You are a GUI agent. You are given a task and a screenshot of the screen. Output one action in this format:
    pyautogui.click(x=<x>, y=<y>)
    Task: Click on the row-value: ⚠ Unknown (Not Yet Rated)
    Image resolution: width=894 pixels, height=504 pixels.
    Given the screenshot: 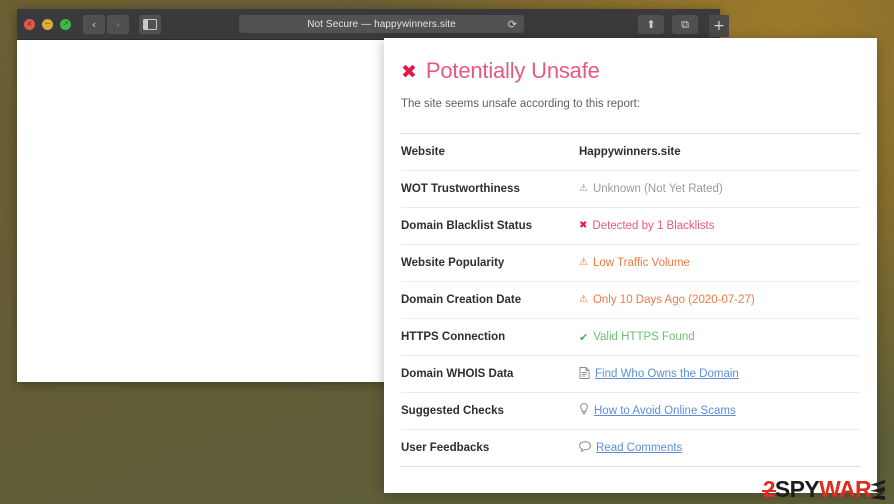 What is the action you would take?
    pyautogui.click(x=651, y=189)
    